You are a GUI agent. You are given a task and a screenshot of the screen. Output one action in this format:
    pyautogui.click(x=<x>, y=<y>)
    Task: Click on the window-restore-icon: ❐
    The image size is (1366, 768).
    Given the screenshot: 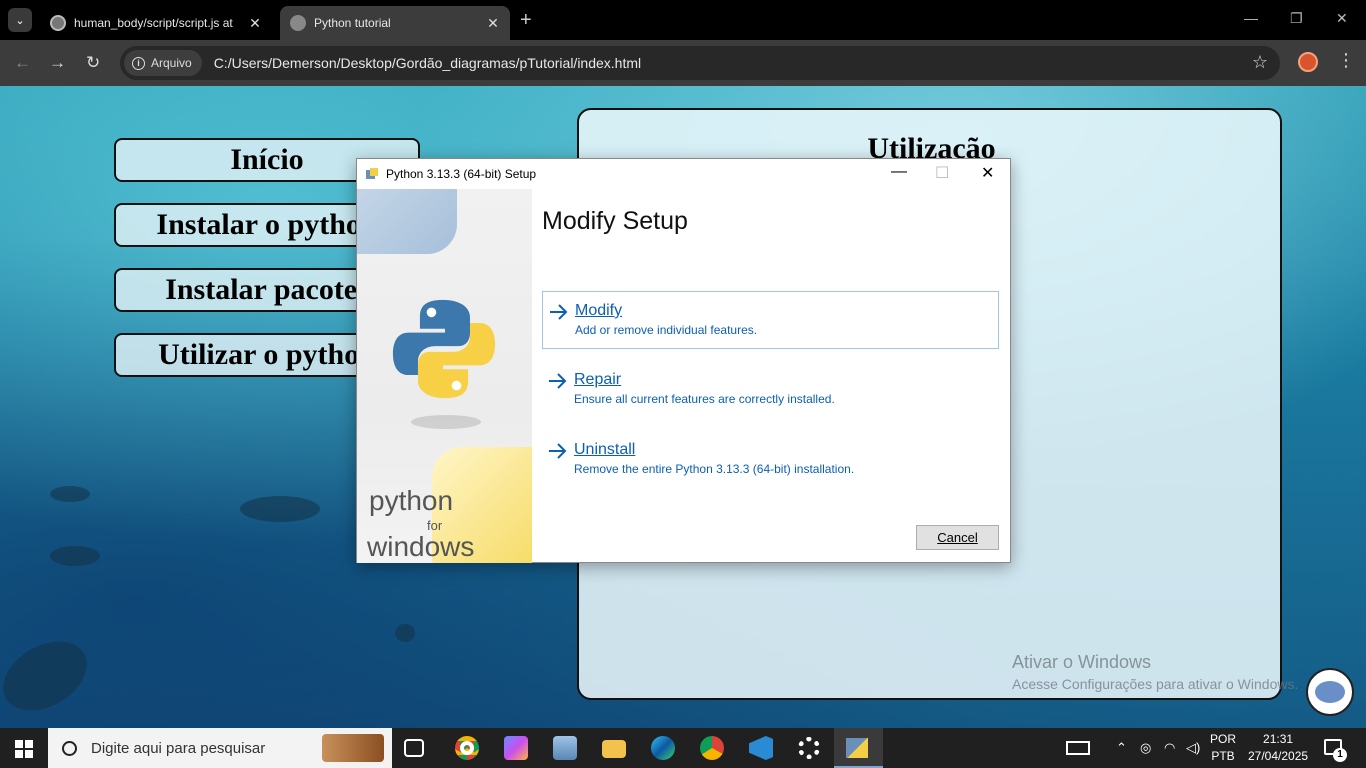 What is the action you would take?
    pyautogui.click(x=1296, y=18)
    